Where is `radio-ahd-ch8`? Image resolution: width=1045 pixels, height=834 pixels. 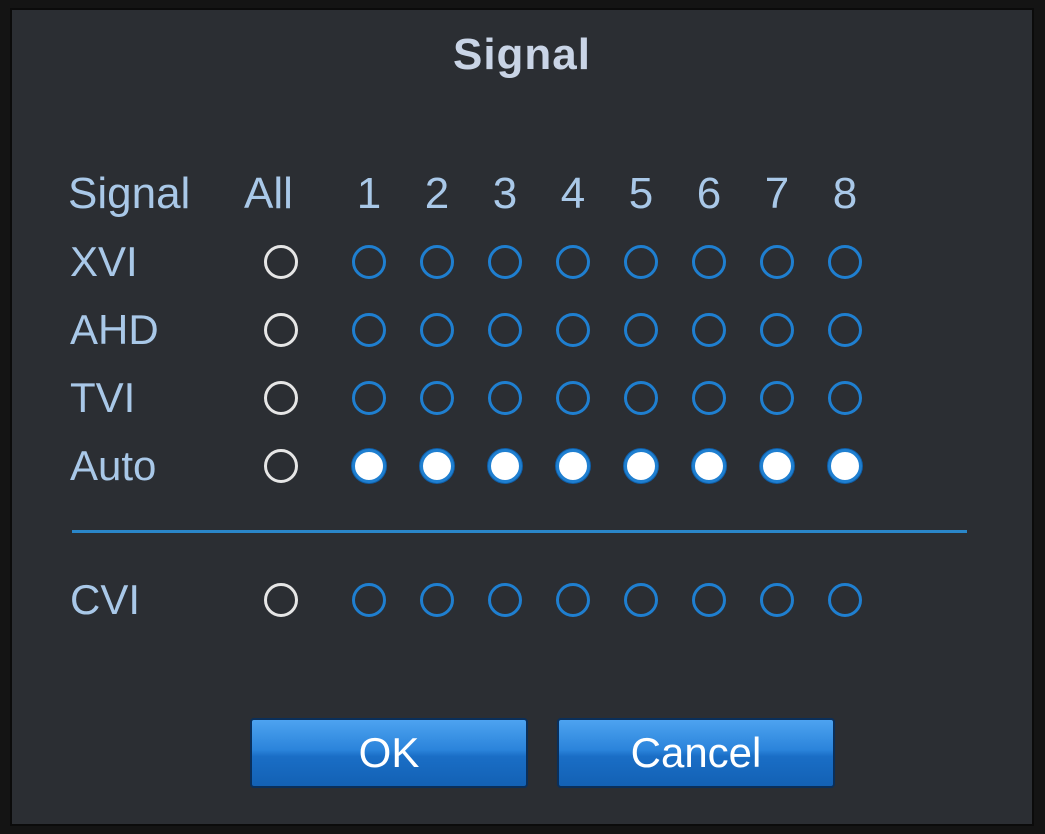
radio-ahd-ch8 is located at coordinates (845, 330).